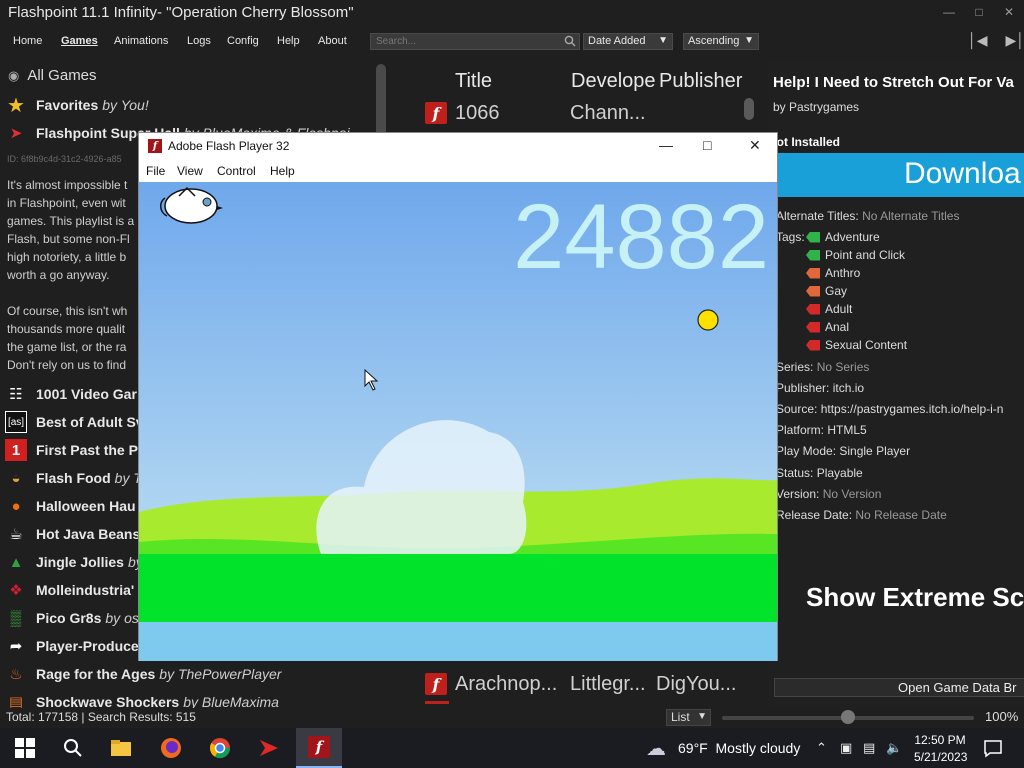 This screenshot has height=768, width=1024. Describe the element at coordinates (91, 450) in the screenshot. I see `playlist-name: First Past the Po` at that location.